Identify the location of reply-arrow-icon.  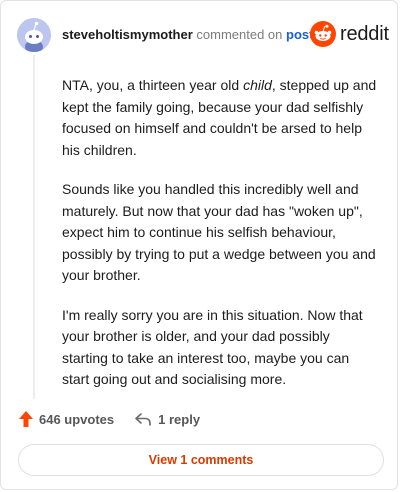
(143, 419).